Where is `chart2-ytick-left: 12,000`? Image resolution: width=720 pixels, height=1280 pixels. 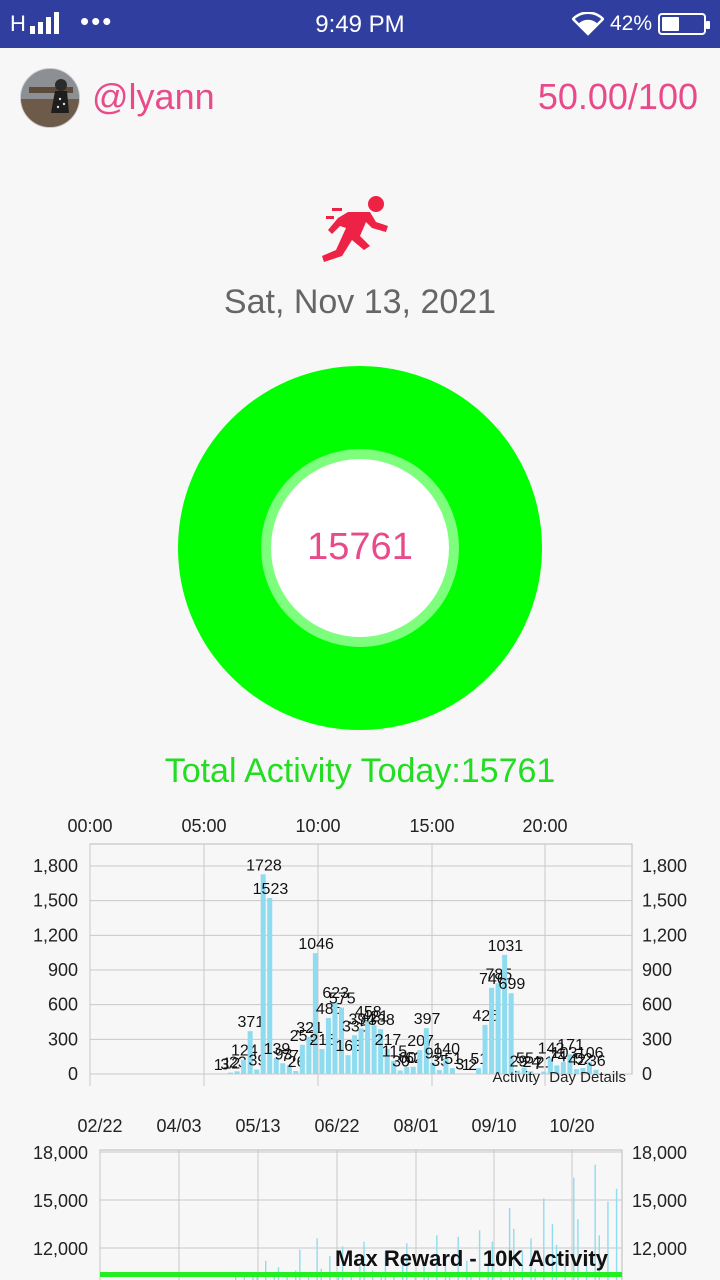
chart2-ytick-left: 12,000 is located at coordinates (60, 1249).